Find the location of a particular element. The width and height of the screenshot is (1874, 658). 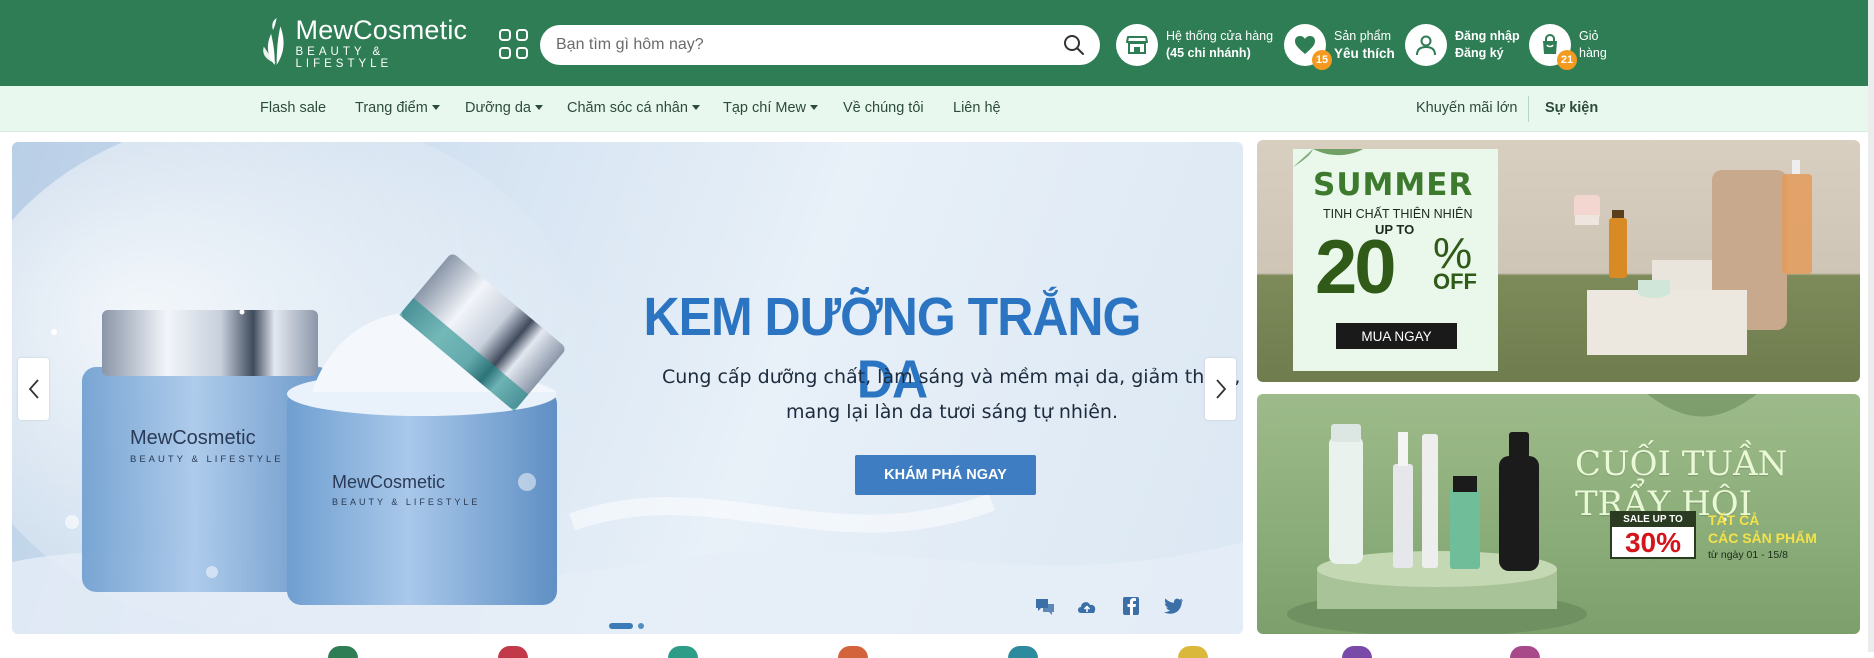

account-link: Đăng nhập Đăng ký is located at coordinates (1462, 45).